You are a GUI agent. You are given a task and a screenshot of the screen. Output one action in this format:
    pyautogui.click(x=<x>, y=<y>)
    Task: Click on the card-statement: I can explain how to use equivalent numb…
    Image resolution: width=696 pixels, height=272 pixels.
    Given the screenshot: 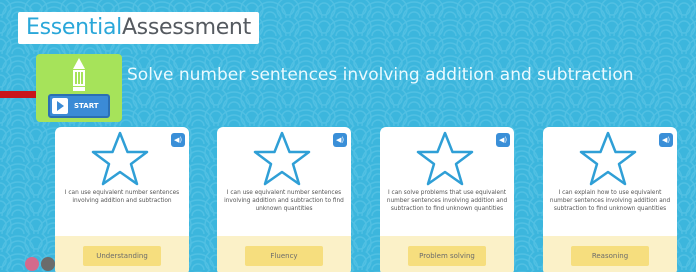 What is the action you would take?
    pyautogui.click(x=610, y=201)
    